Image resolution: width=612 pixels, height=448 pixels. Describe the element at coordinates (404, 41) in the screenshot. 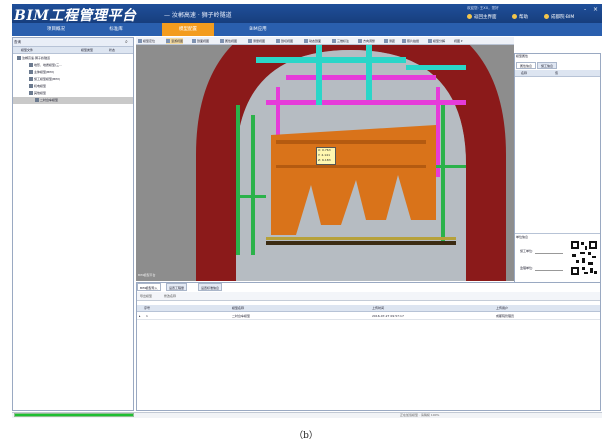

I see `camera-icon` at that location.